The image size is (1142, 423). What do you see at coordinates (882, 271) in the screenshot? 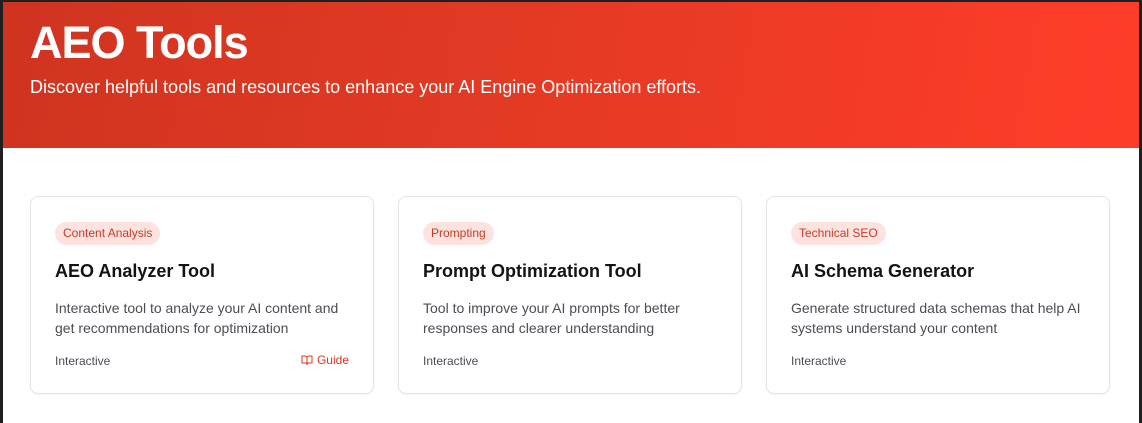
I see `tool-title: AI Schema Generator` at bounding box center [882, 271].